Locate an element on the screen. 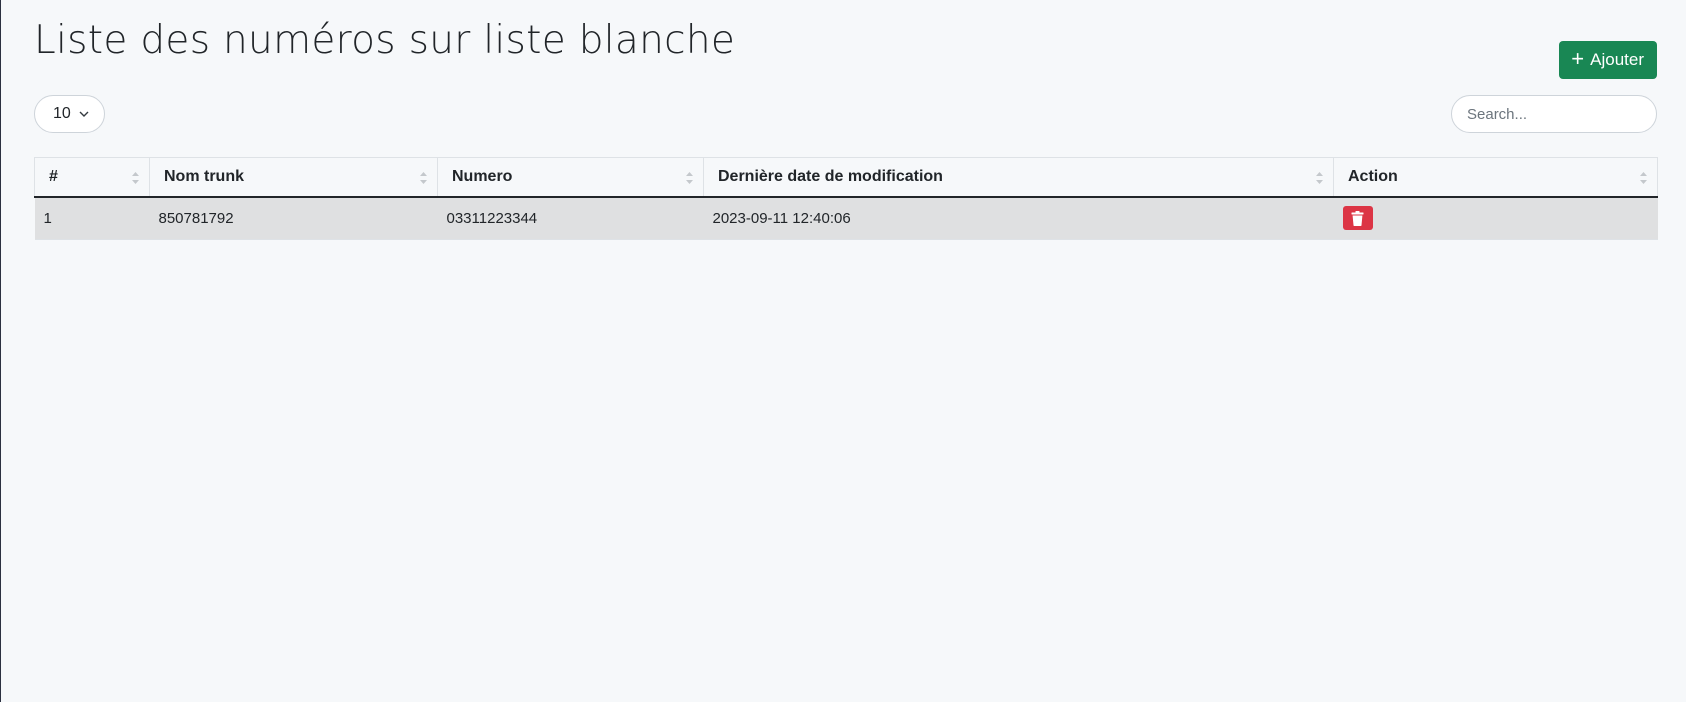  page-title: Liste des numéros sur liste blanche is located at coordinates (385, 40).